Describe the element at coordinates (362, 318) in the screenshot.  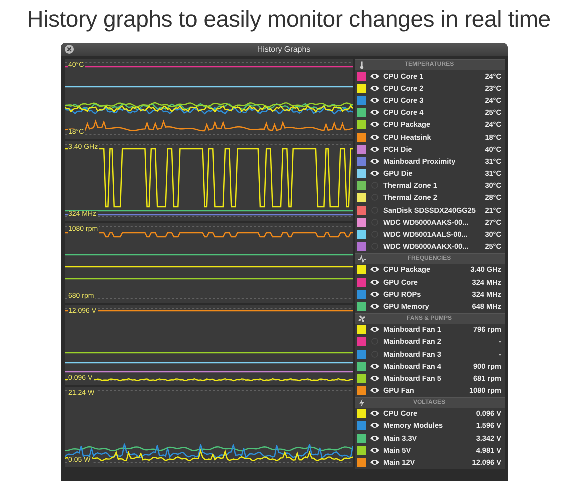
I see `fan-icon` at that location.